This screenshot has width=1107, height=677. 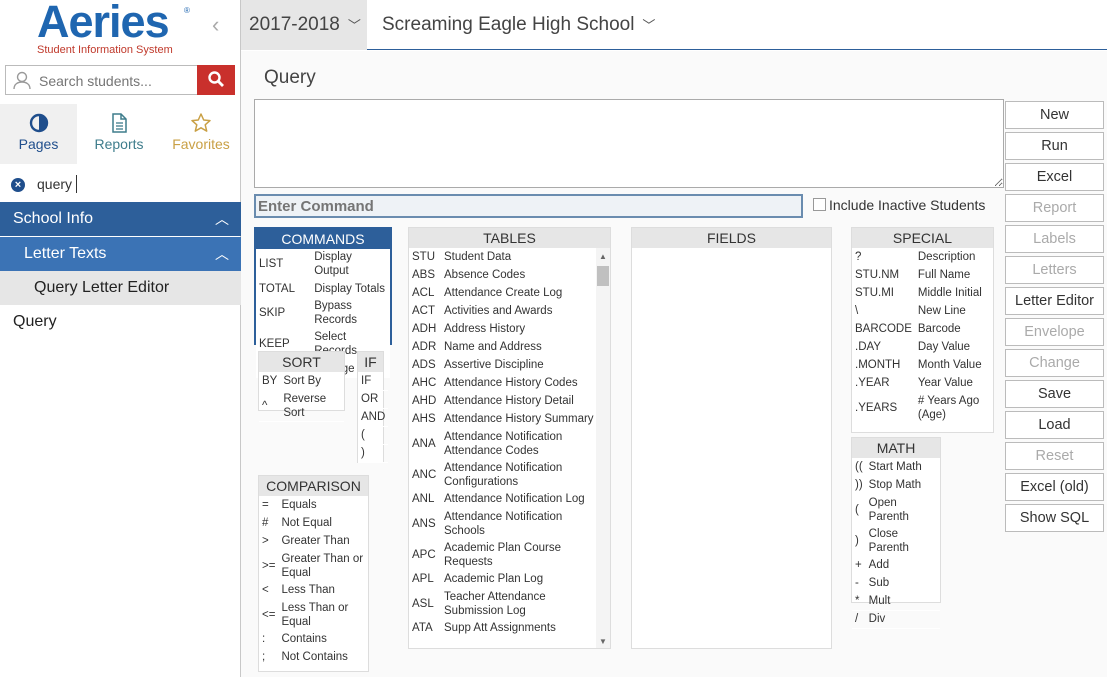 I want to click on show-sql-button: Show SQL, so click(x=1054, y=518).